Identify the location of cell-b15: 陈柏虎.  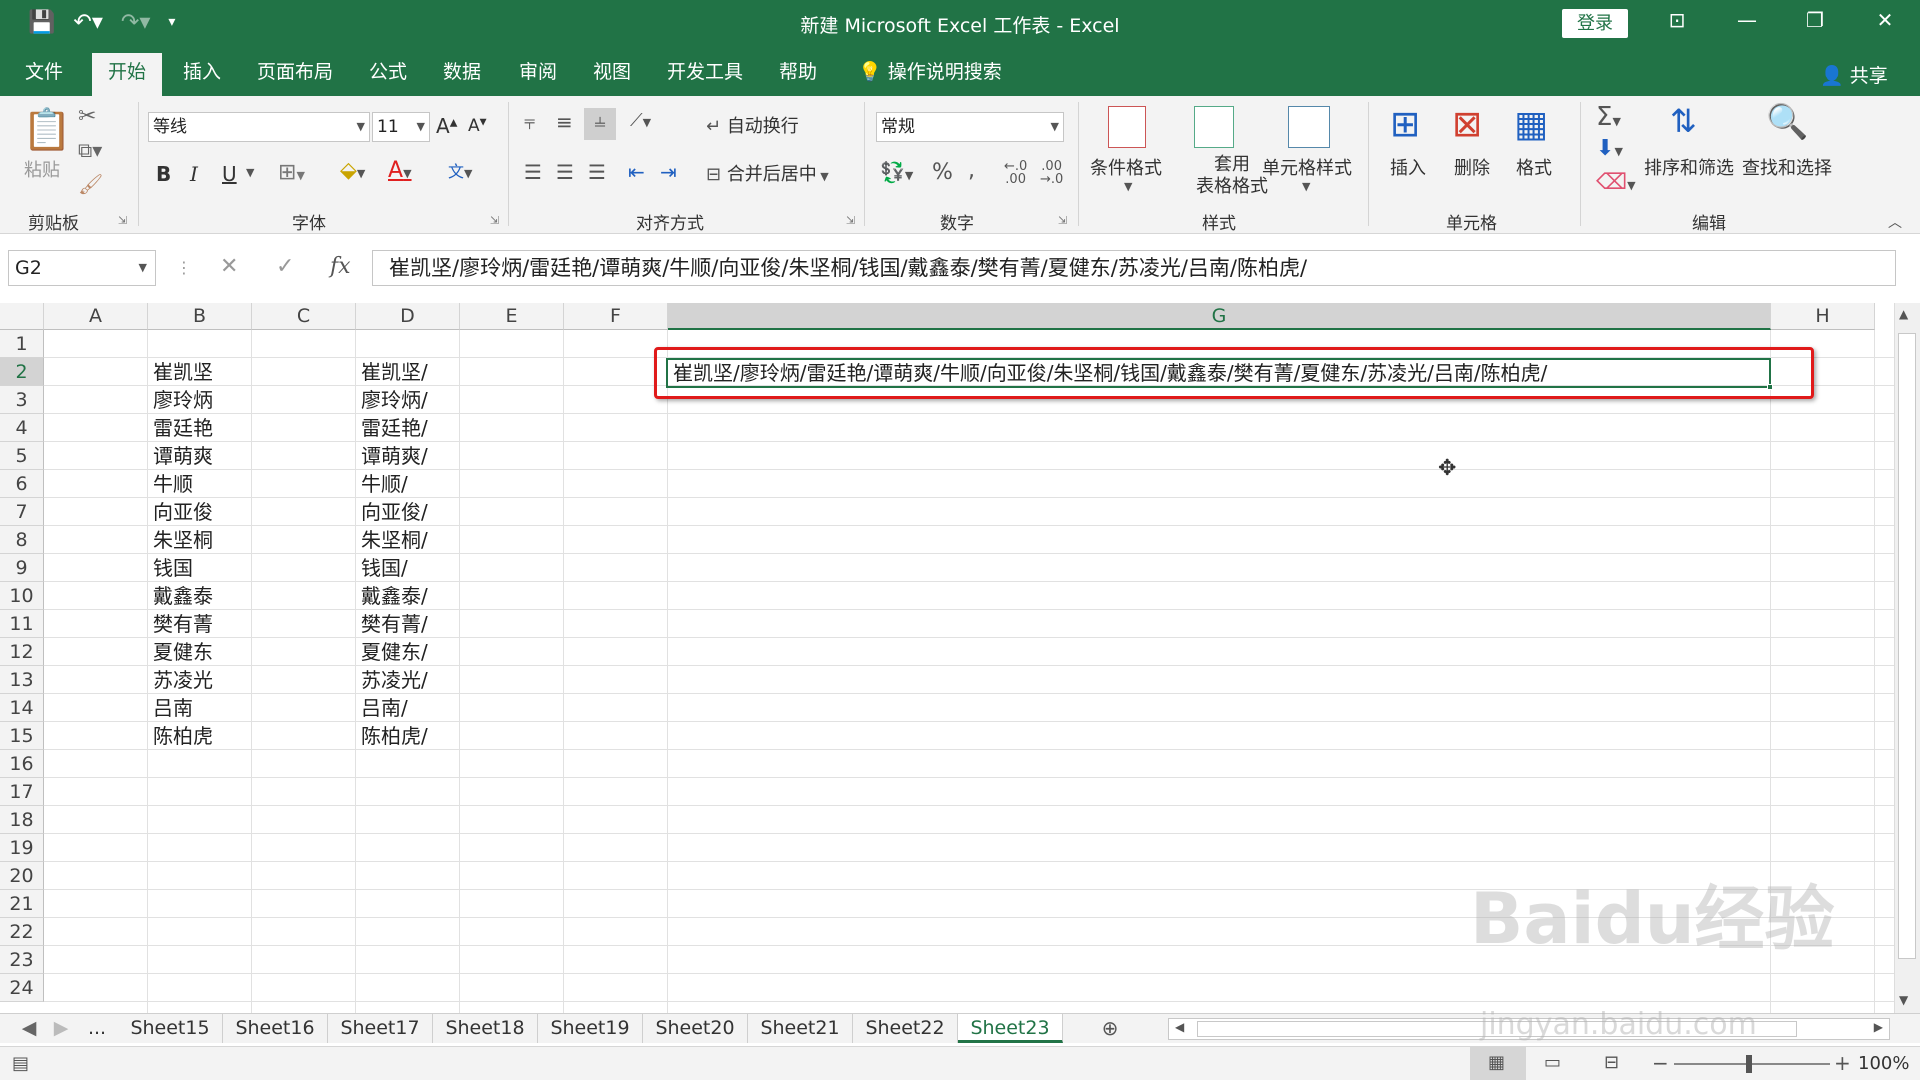
(200, 736).